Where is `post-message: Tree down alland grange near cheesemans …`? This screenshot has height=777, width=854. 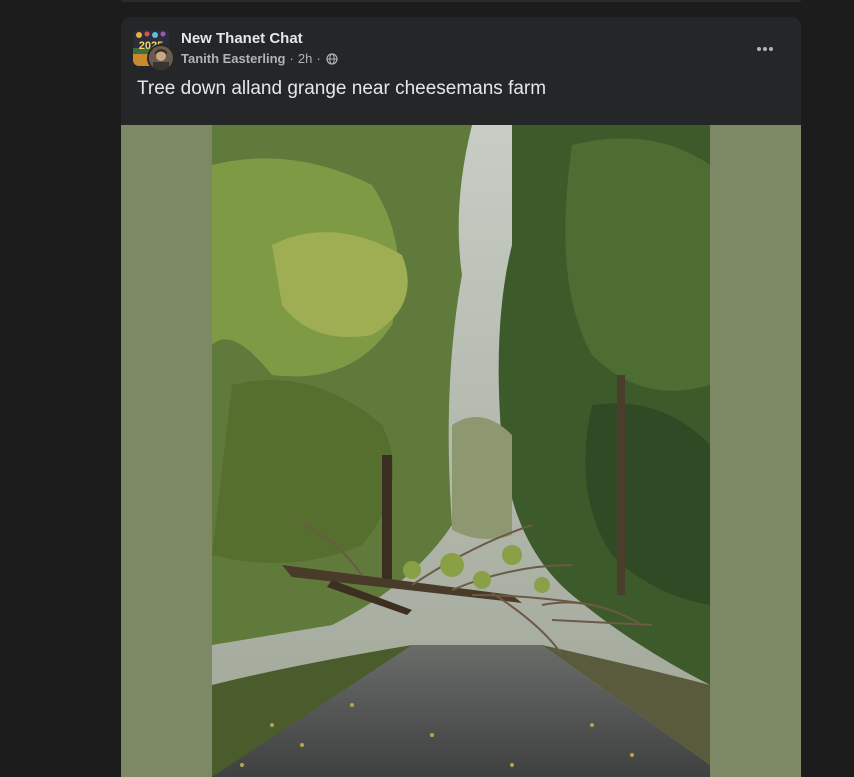
post-message: Tree down alland grange near cheesemans … is located at coordinates (342, 88).